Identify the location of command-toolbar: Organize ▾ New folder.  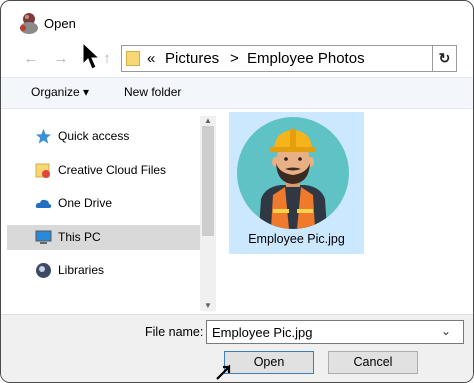
(237, 93).